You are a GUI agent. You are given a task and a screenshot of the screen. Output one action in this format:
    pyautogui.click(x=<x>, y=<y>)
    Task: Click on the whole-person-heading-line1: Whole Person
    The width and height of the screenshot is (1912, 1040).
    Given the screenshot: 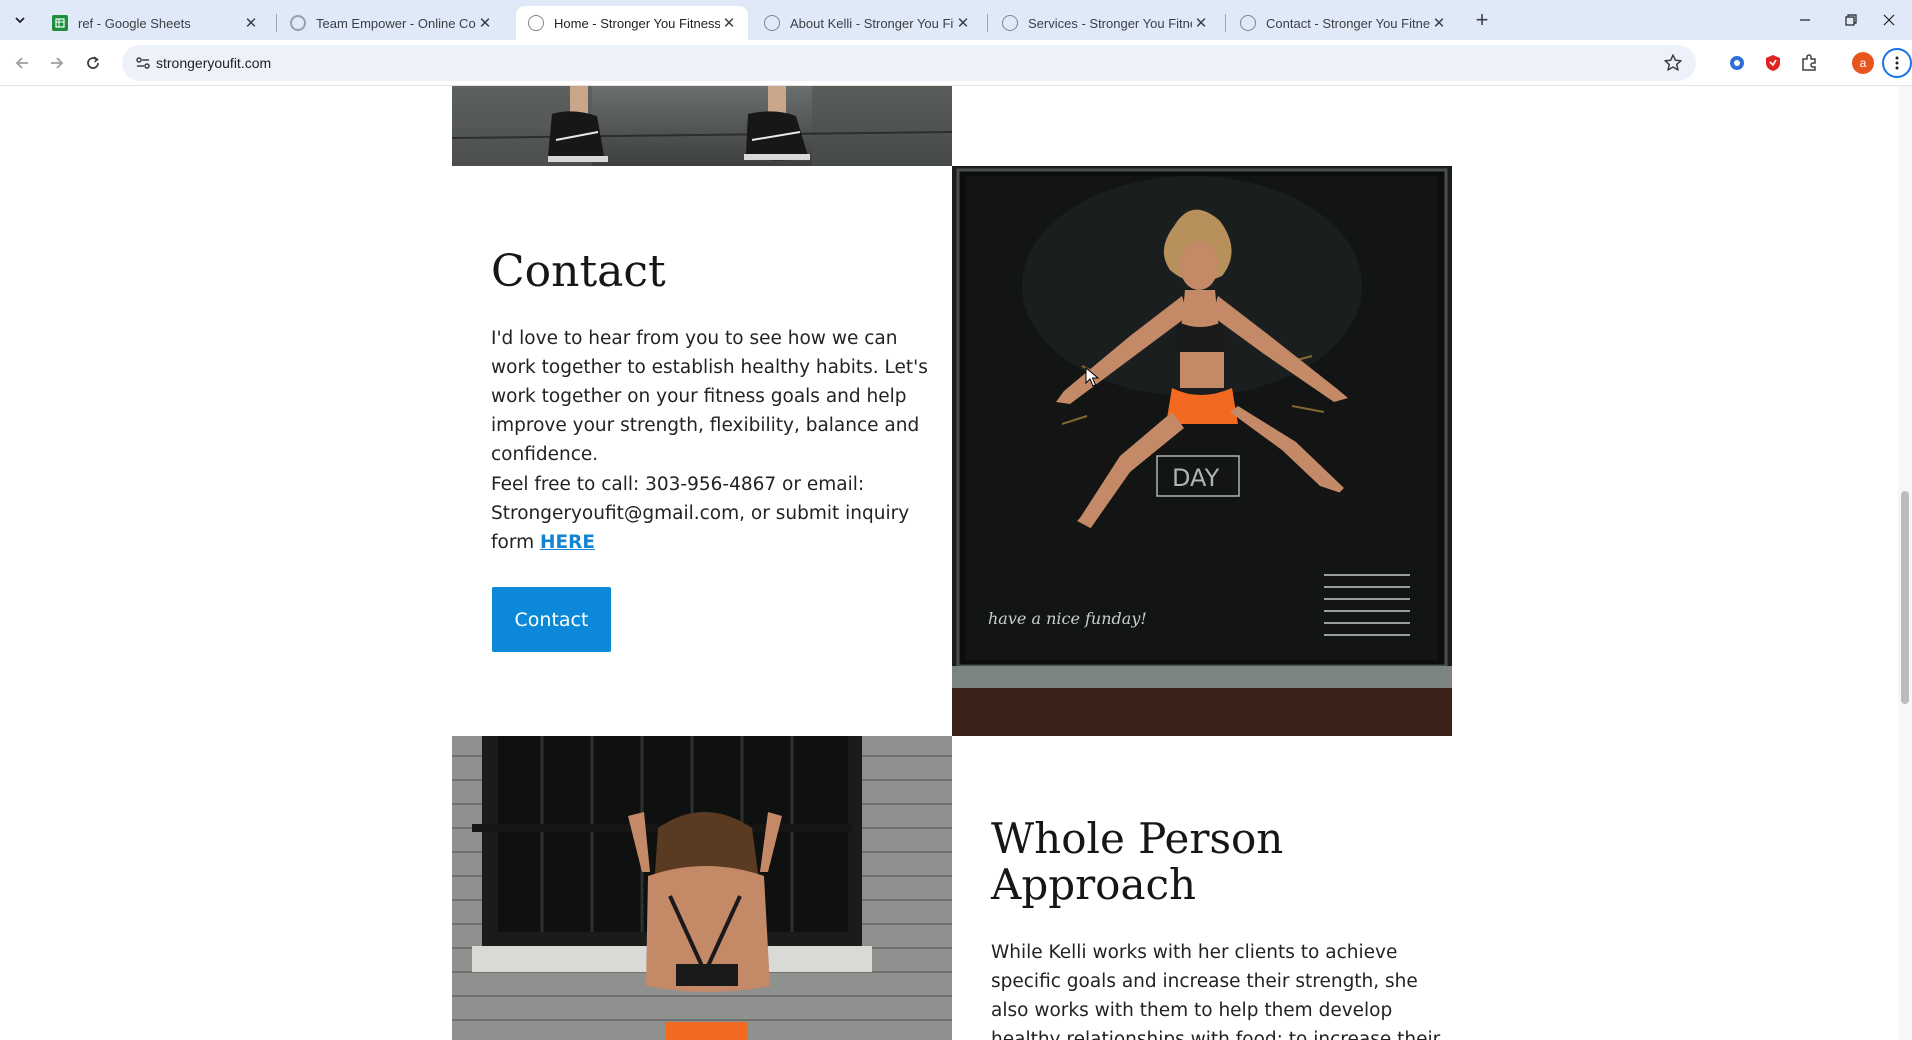 What is the action you would take?
    pyautogui.click(x=1137, y=838)
    